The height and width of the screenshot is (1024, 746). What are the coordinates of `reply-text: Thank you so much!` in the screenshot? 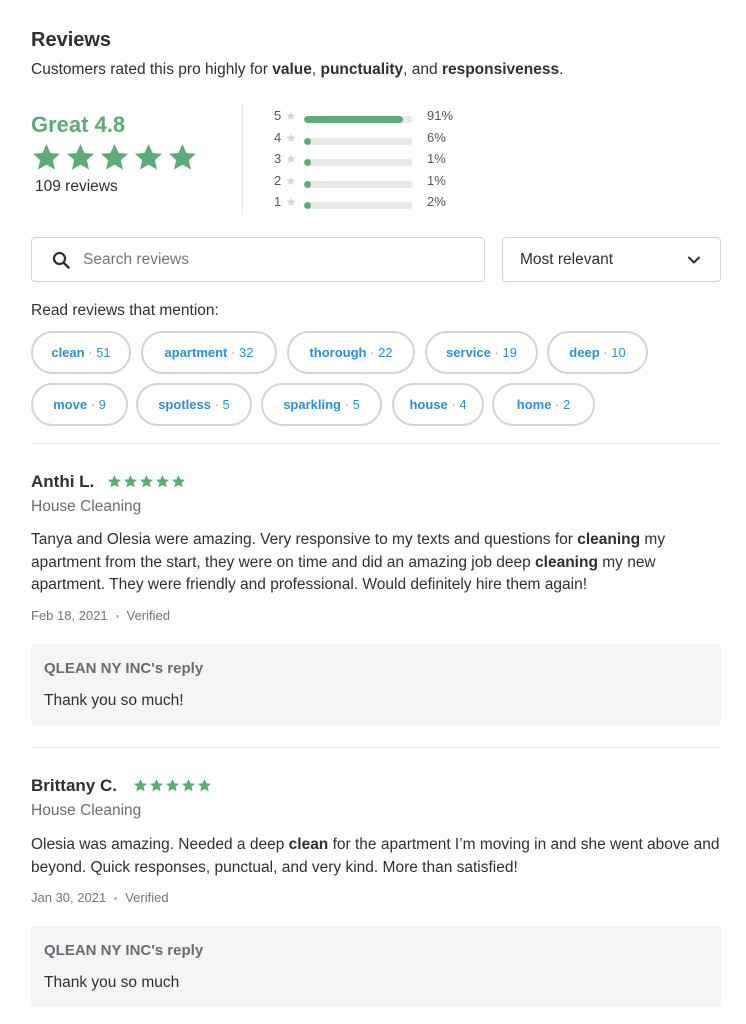 It's located at (114, 700).